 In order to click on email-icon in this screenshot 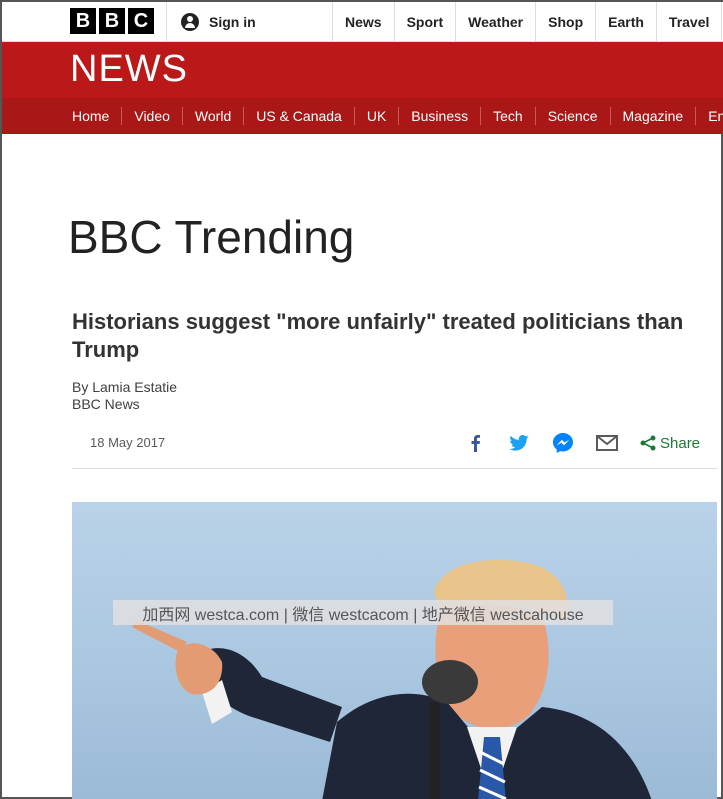, I will do `click(607, 443)`.